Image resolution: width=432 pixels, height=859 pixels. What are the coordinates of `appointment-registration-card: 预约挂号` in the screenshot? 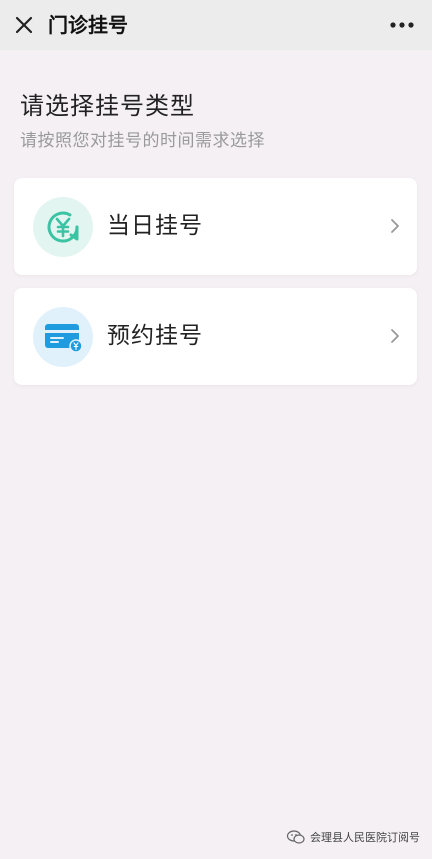 It's located at (215, 336).